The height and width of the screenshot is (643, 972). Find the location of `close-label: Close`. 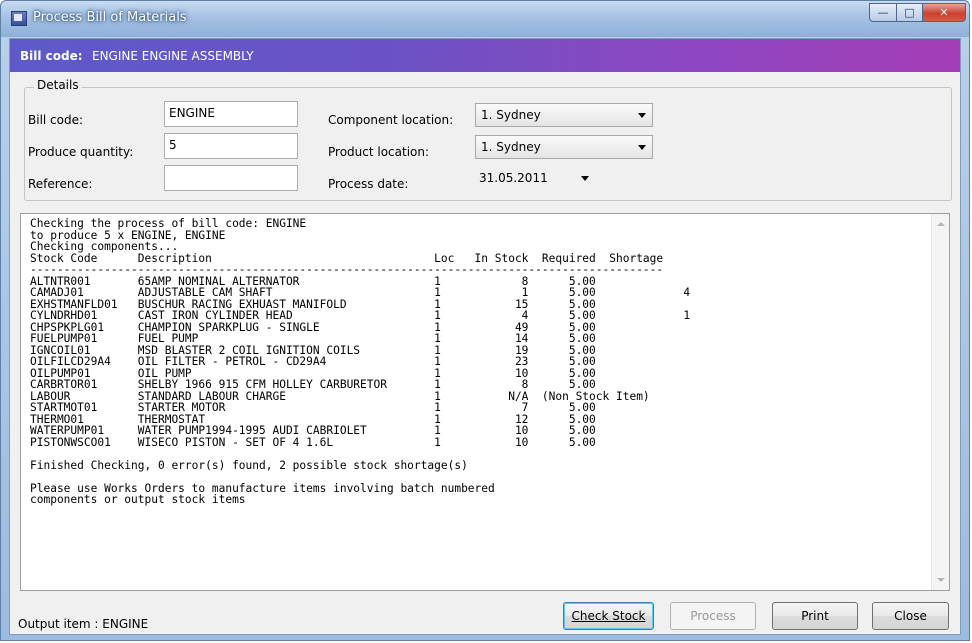

close-label: Close is located at coordinates (910, 616).